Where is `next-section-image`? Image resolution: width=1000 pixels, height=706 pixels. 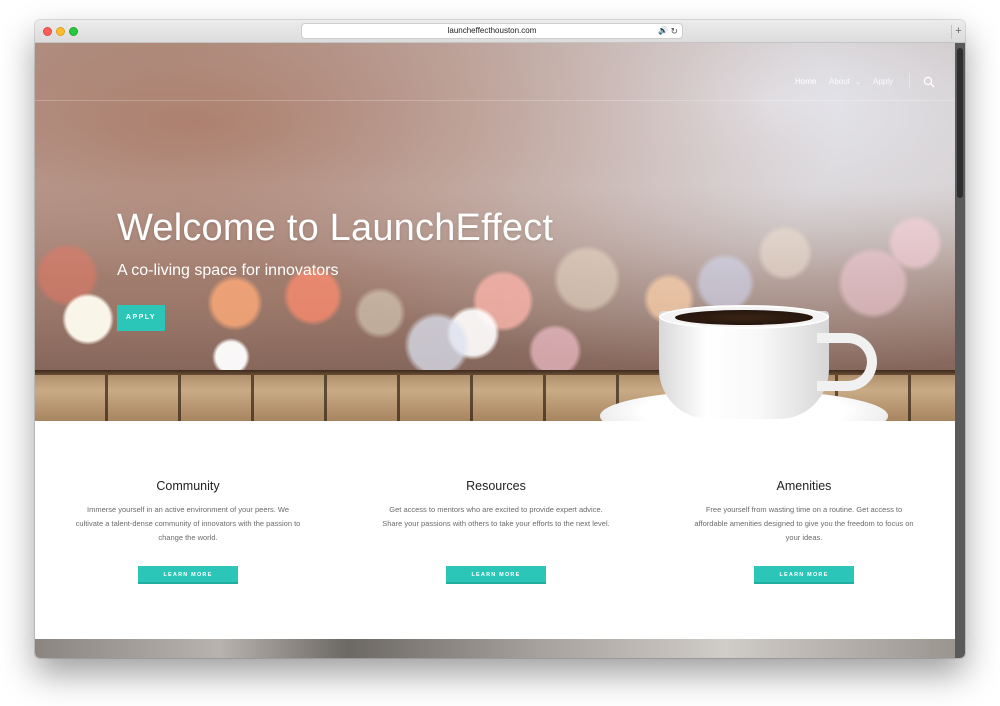
next-section-image is located at coordinates (495, 648).